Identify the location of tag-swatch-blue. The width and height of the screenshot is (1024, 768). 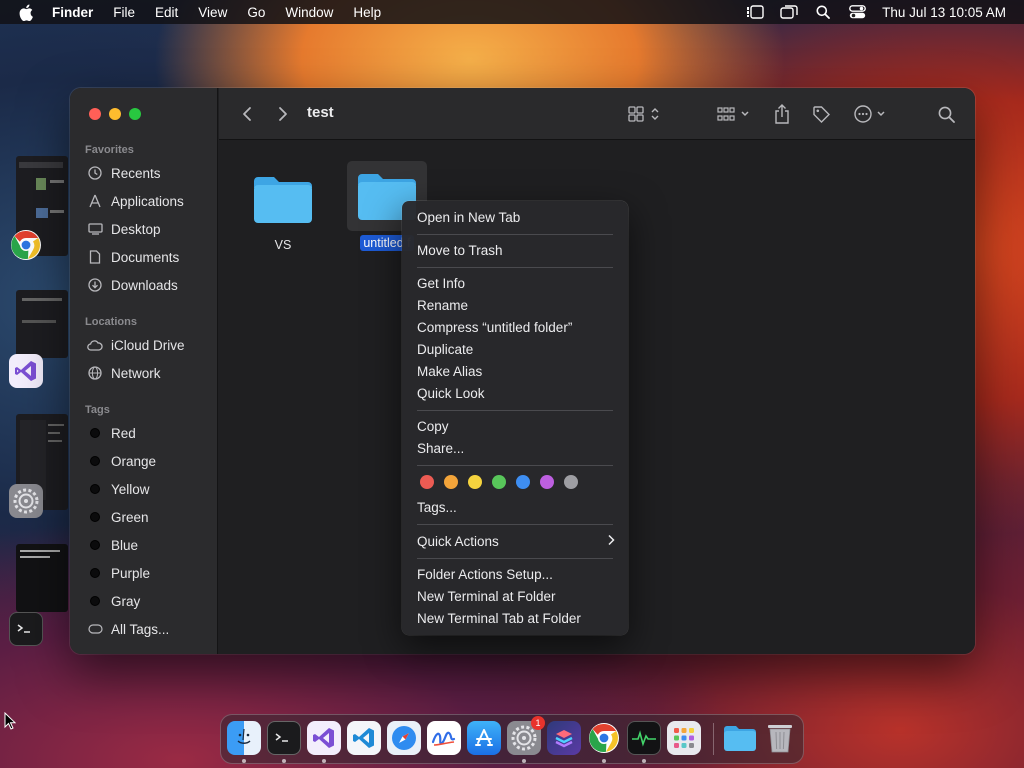
(523, 482).